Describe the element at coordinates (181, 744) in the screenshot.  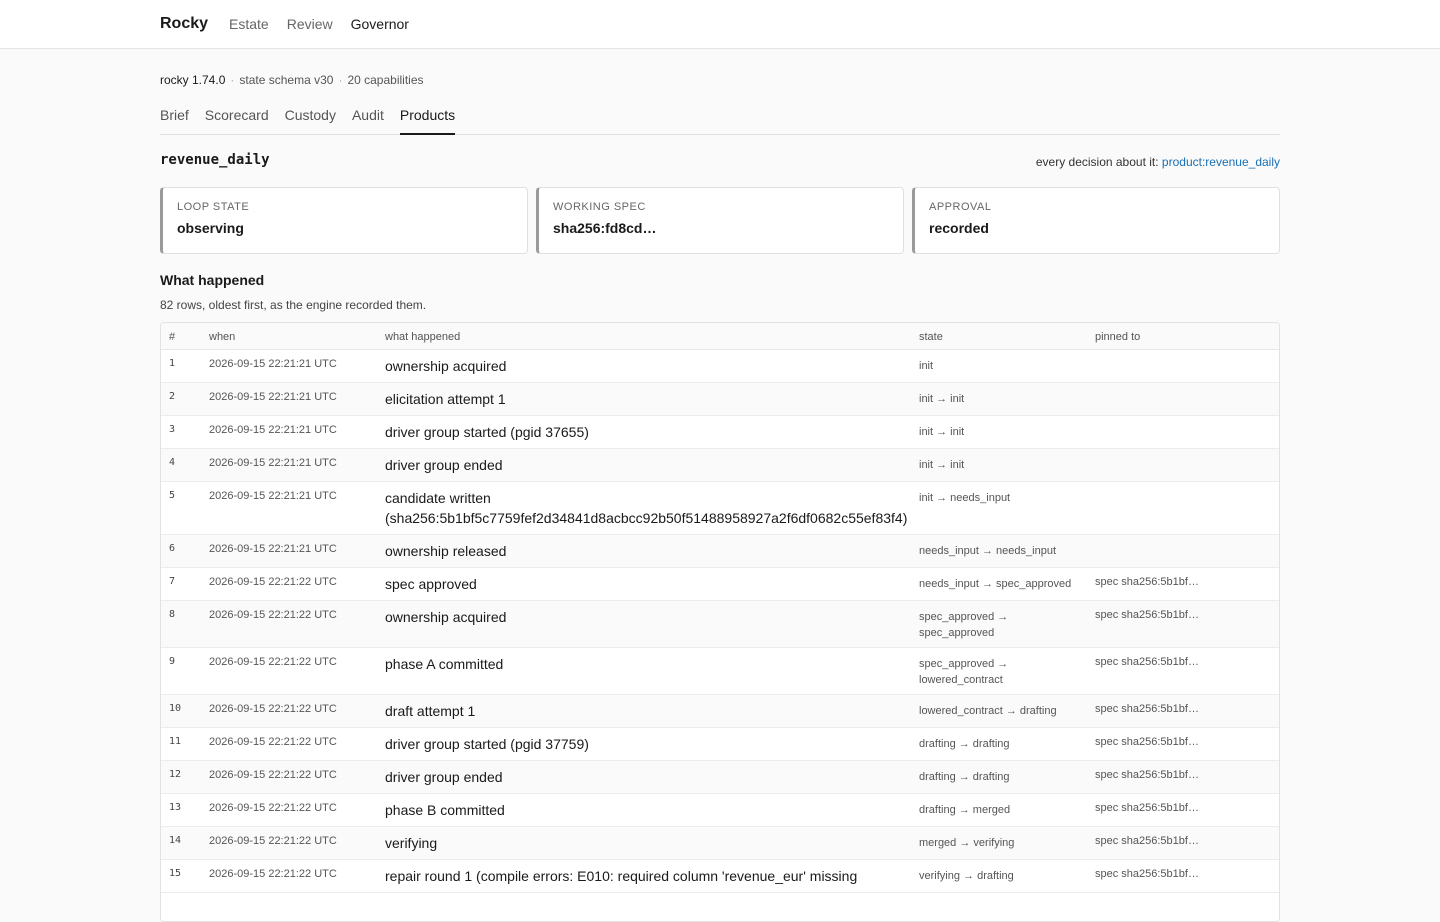
I see `row-number: 11` at that location.